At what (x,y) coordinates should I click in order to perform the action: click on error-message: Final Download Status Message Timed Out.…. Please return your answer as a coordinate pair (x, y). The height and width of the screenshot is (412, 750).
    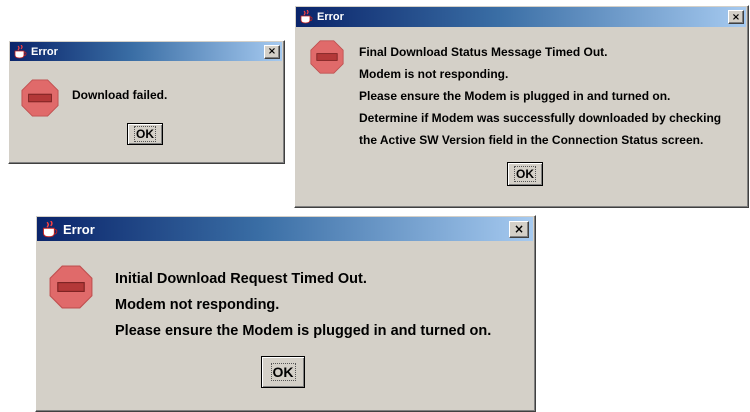
    Looking at the image, I should click on (540, 96).